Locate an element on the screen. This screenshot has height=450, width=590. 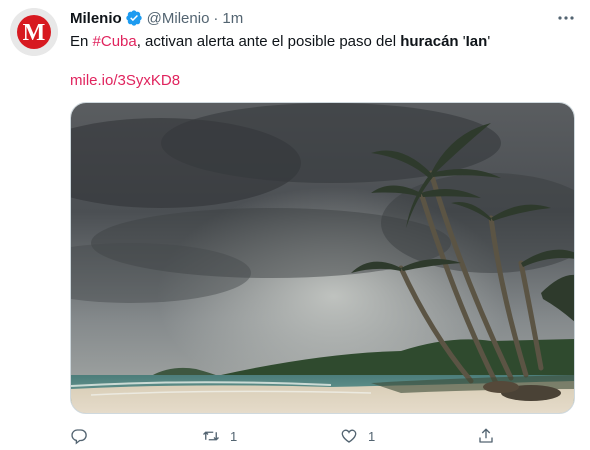
bold-word: huracán is located at coordinates (429, 41).